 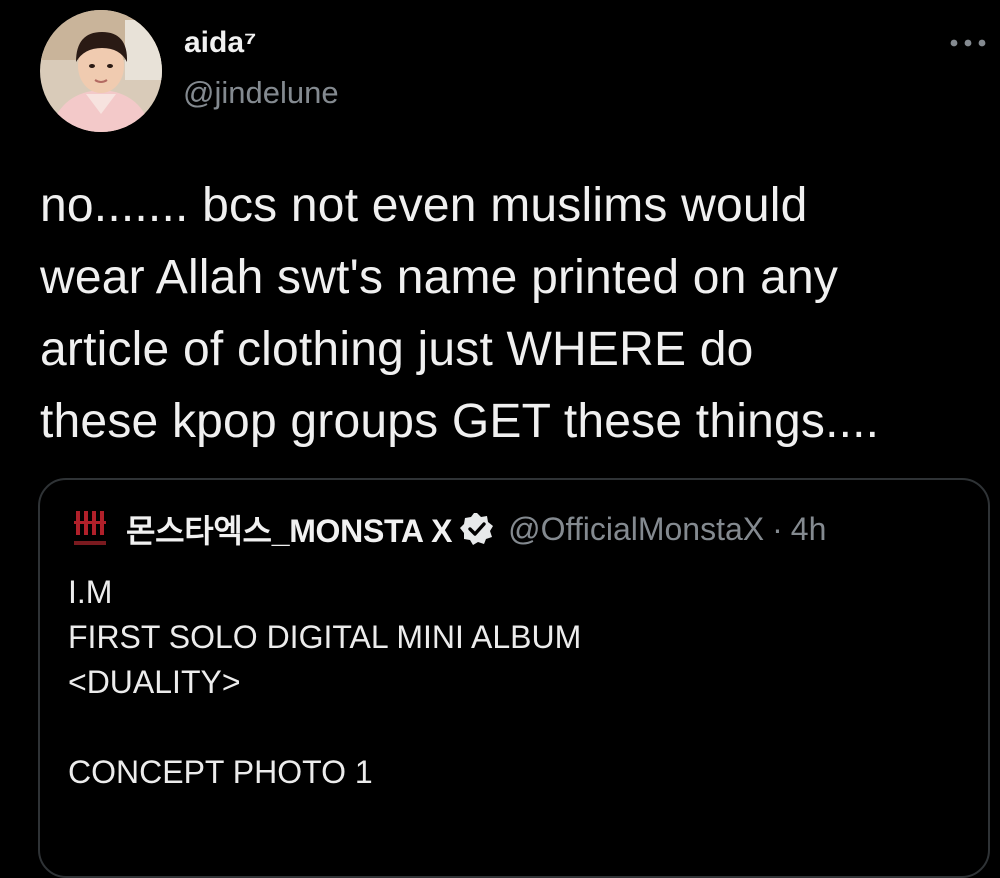 I want to click on more-horizontal-icon, so click(x=968, y=43).